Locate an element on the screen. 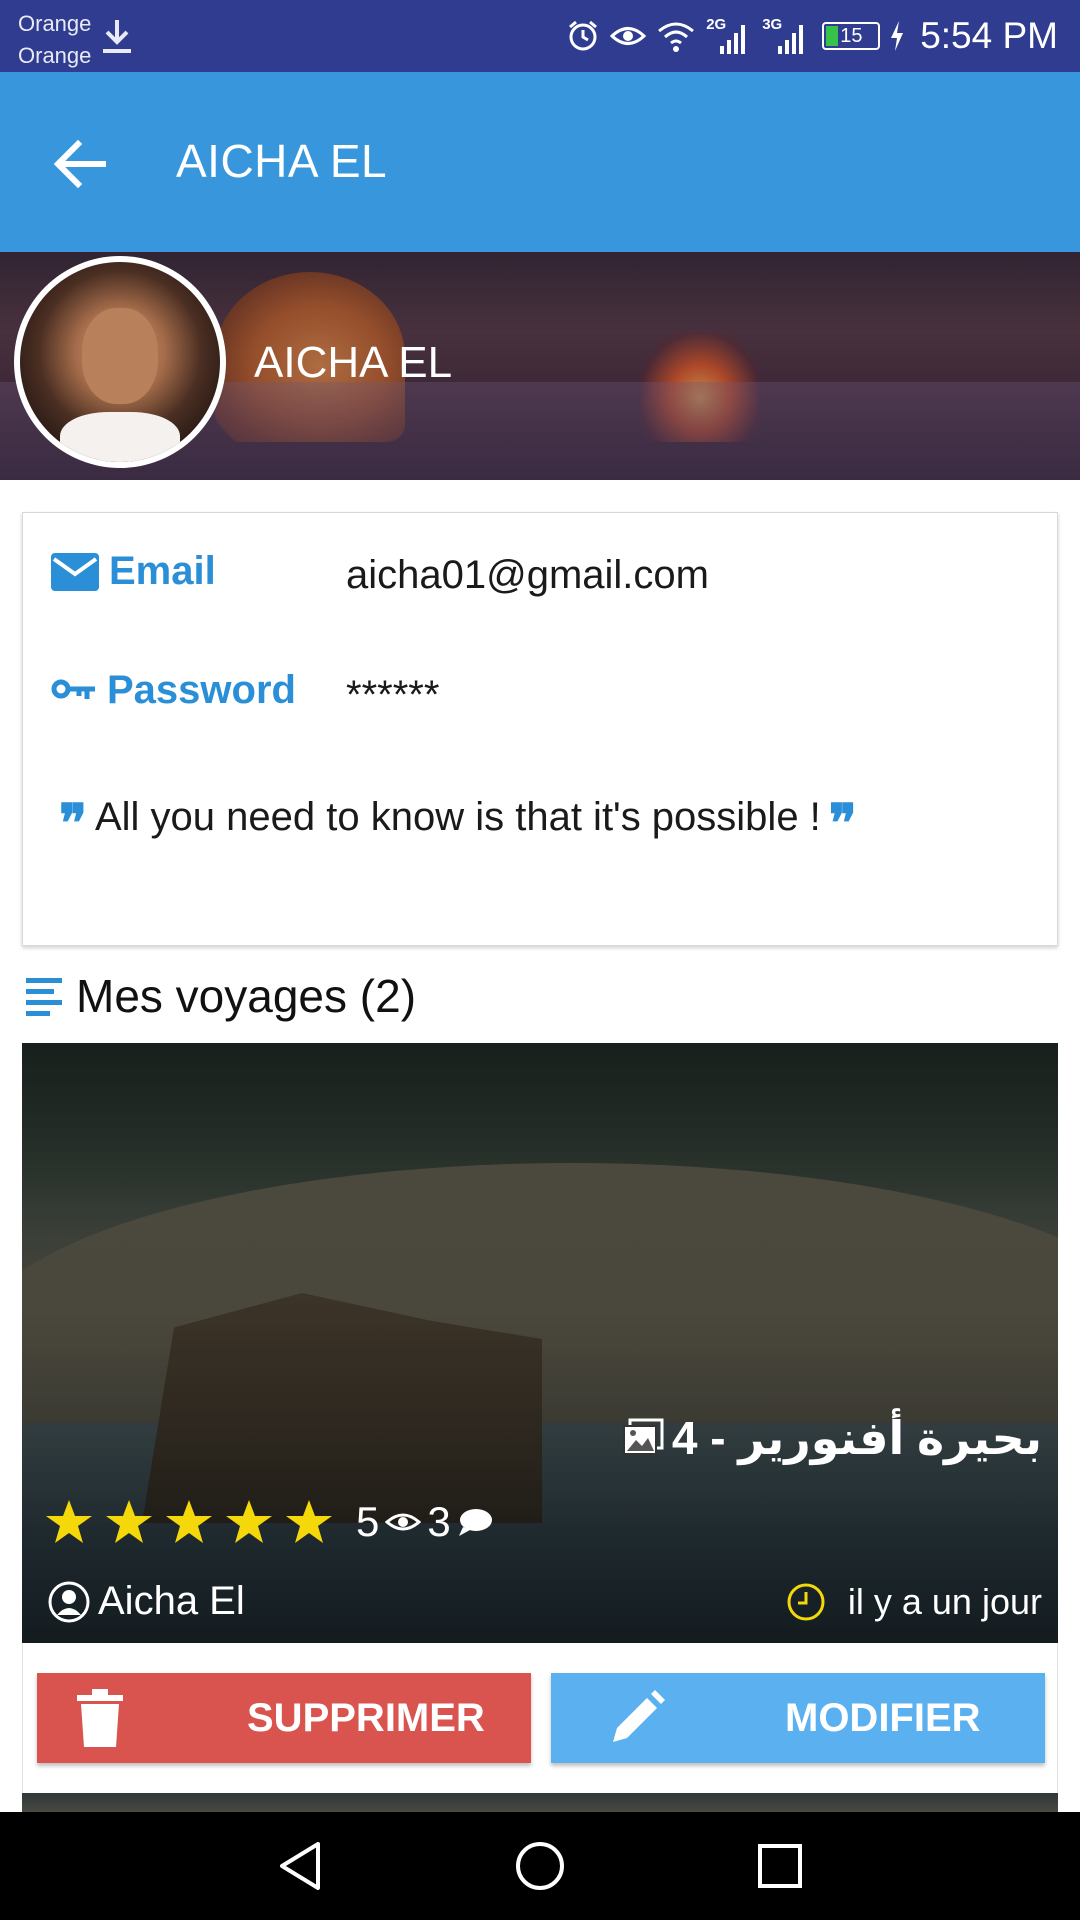 This screenshot has height=1920, width=1080. avatar is located at coordinates (120, 362).